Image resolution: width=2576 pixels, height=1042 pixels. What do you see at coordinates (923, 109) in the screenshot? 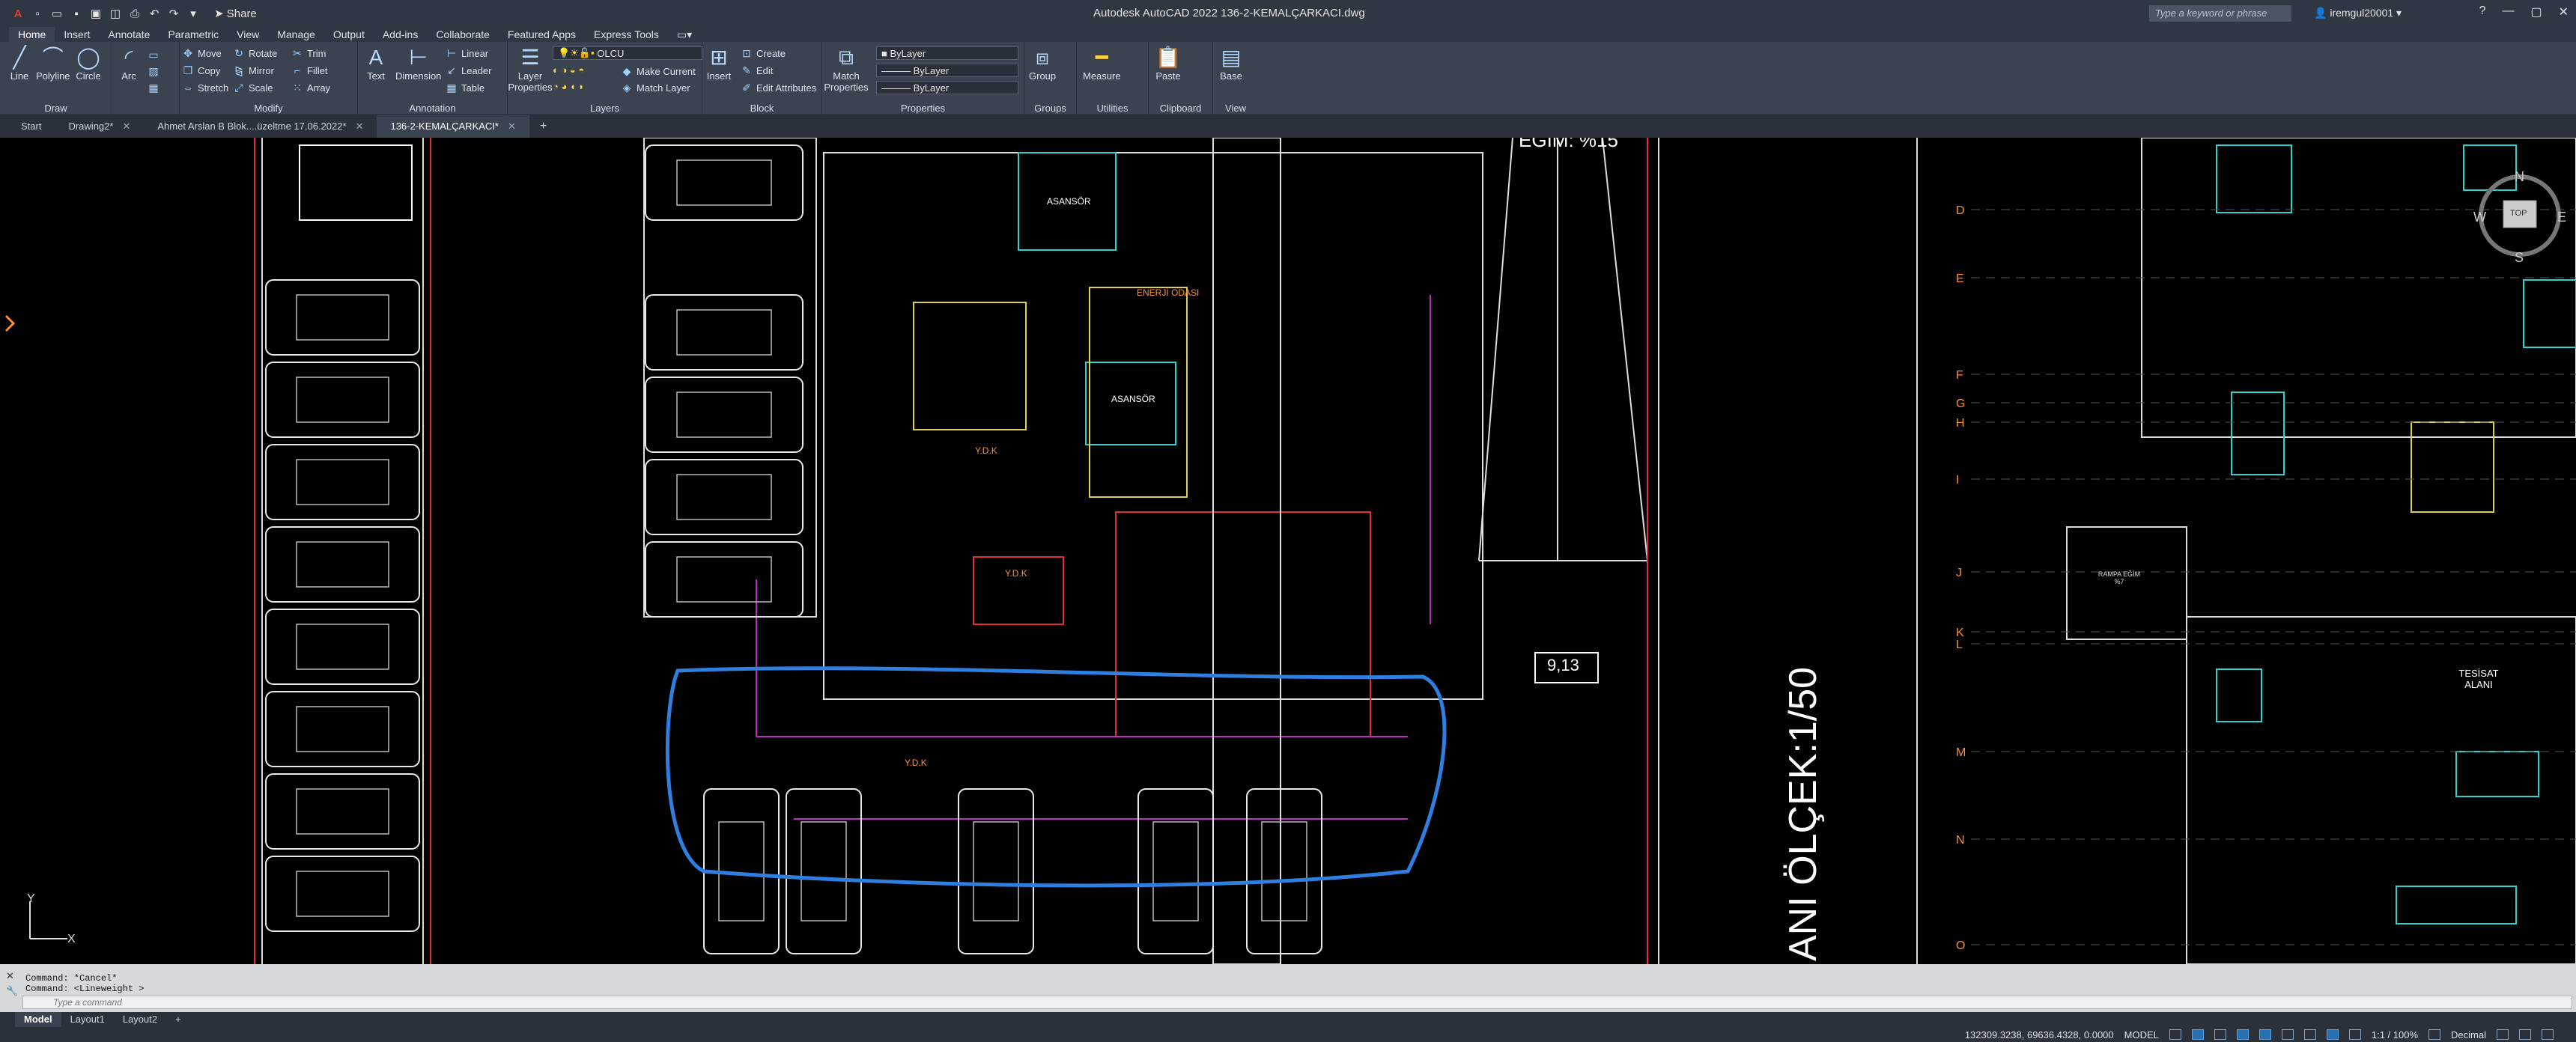
I see `properties-panel-label: Properties` at bounding box center [923, 109].